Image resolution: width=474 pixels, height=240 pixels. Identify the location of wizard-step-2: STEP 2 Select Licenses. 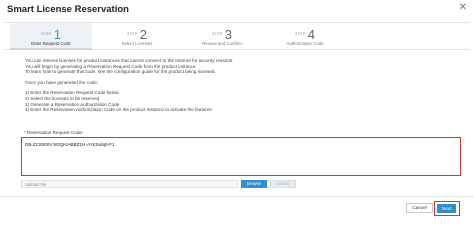
(137, 36).